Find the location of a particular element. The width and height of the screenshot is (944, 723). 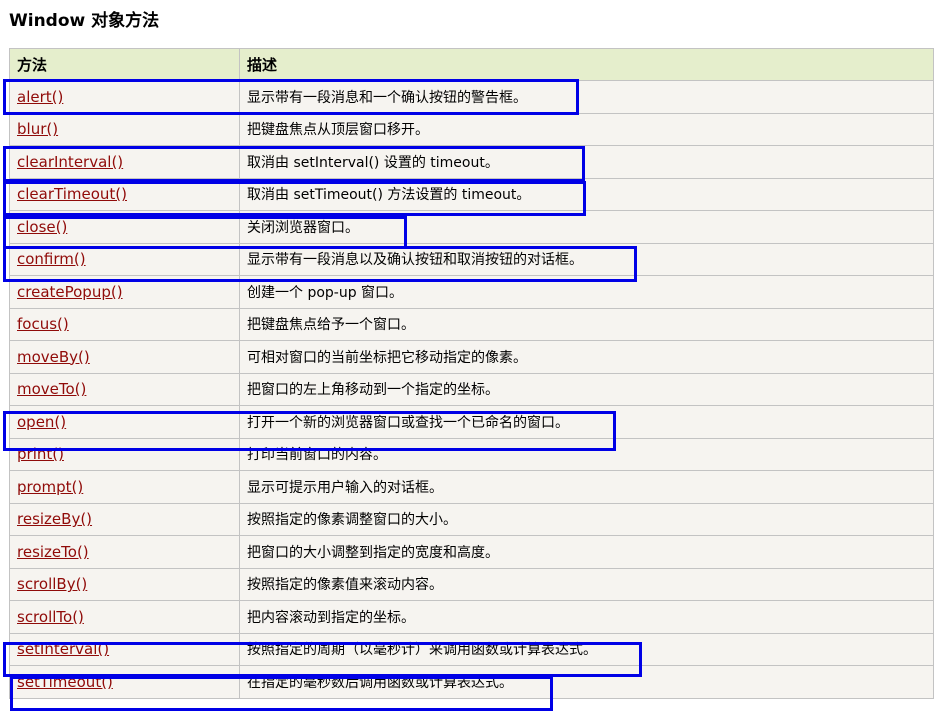

description-cell: 按照指定的像素值来滚动内容。 is located at coordinates (586, 584).